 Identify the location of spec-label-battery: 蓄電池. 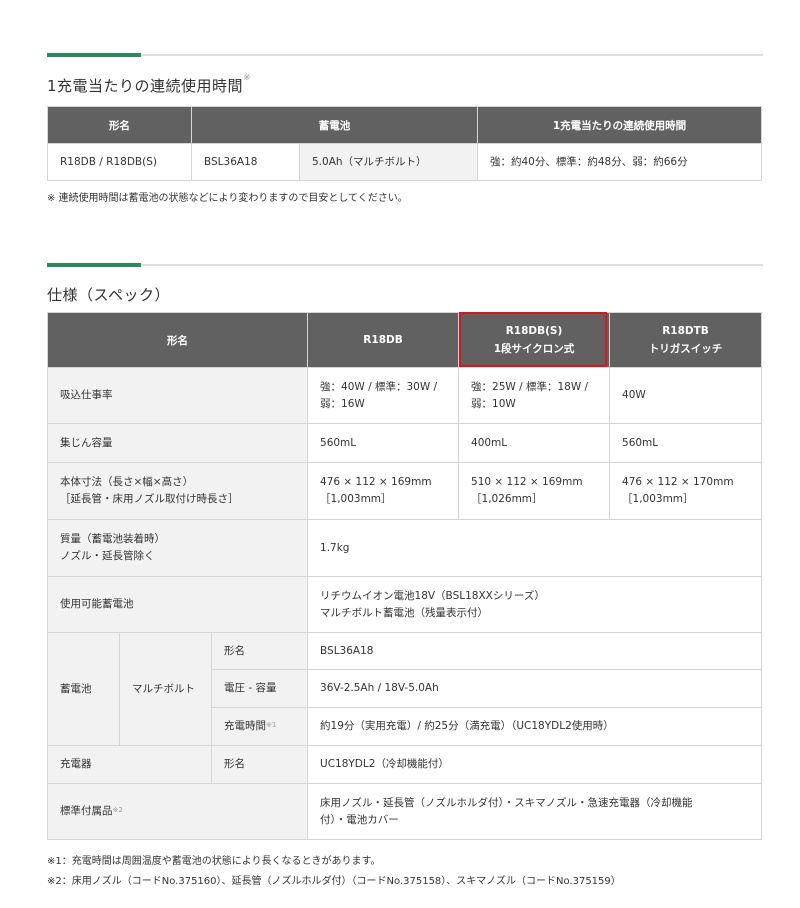
(83, 689).